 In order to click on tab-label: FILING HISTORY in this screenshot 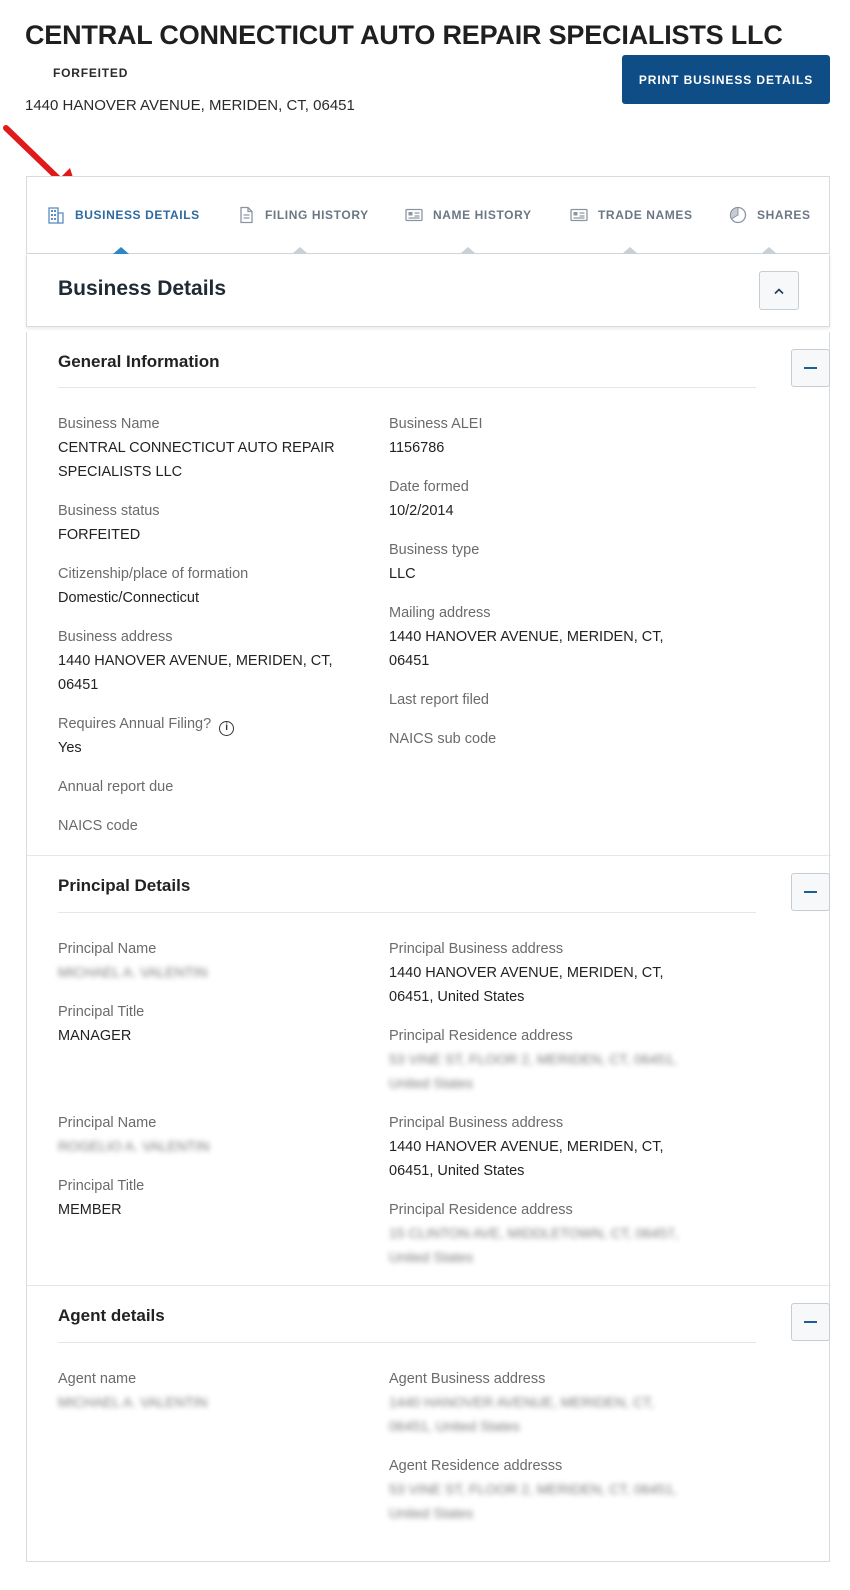, I will do `click(317, 215)`.